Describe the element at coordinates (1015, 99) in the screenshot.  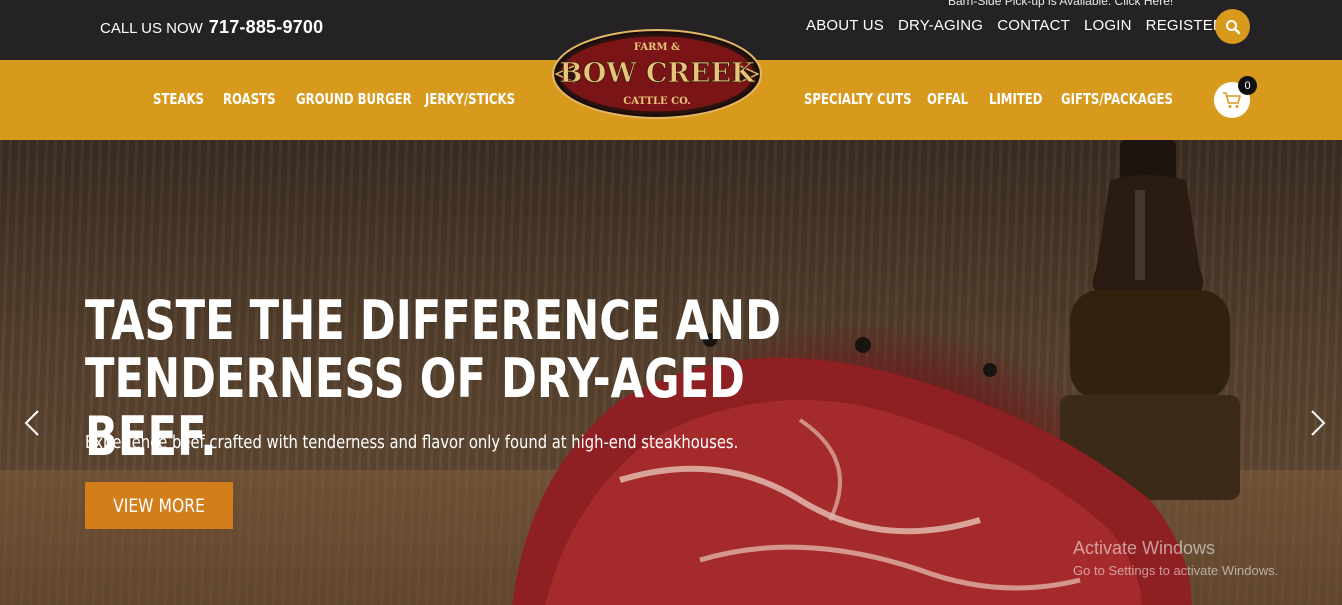
I see `nav-limited: LIMITED` at that location.